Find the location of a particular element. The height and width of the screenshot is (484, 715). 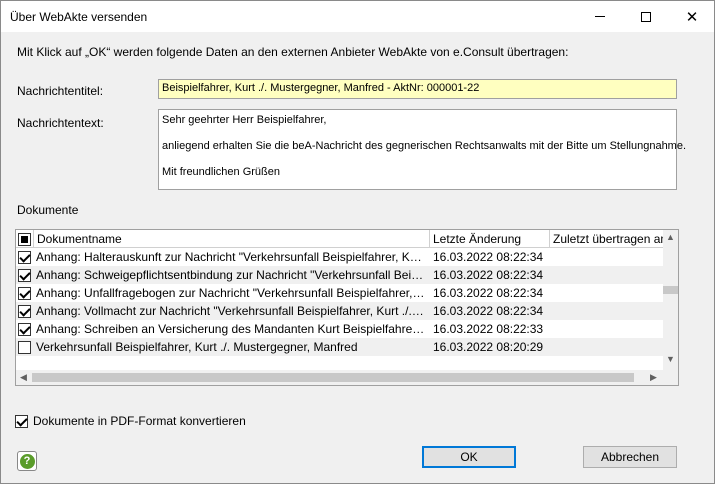

close-button: ✕ is located at coordinates (692, 16).